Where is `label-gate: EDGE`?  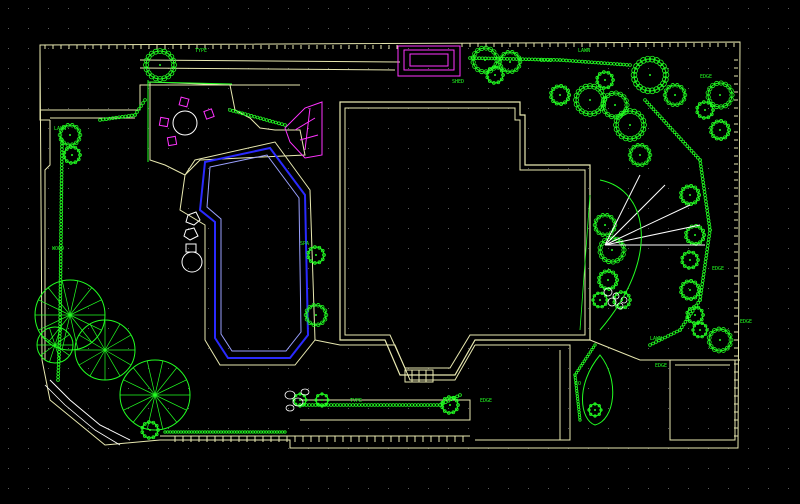 label-gate: EDGE is located at coordinates (546, 61).